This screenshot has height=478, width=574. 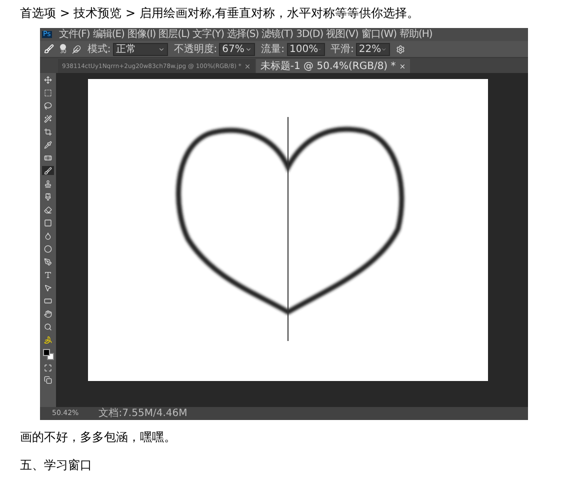 I want to click on crop-icon, so click(x=48, y=132).